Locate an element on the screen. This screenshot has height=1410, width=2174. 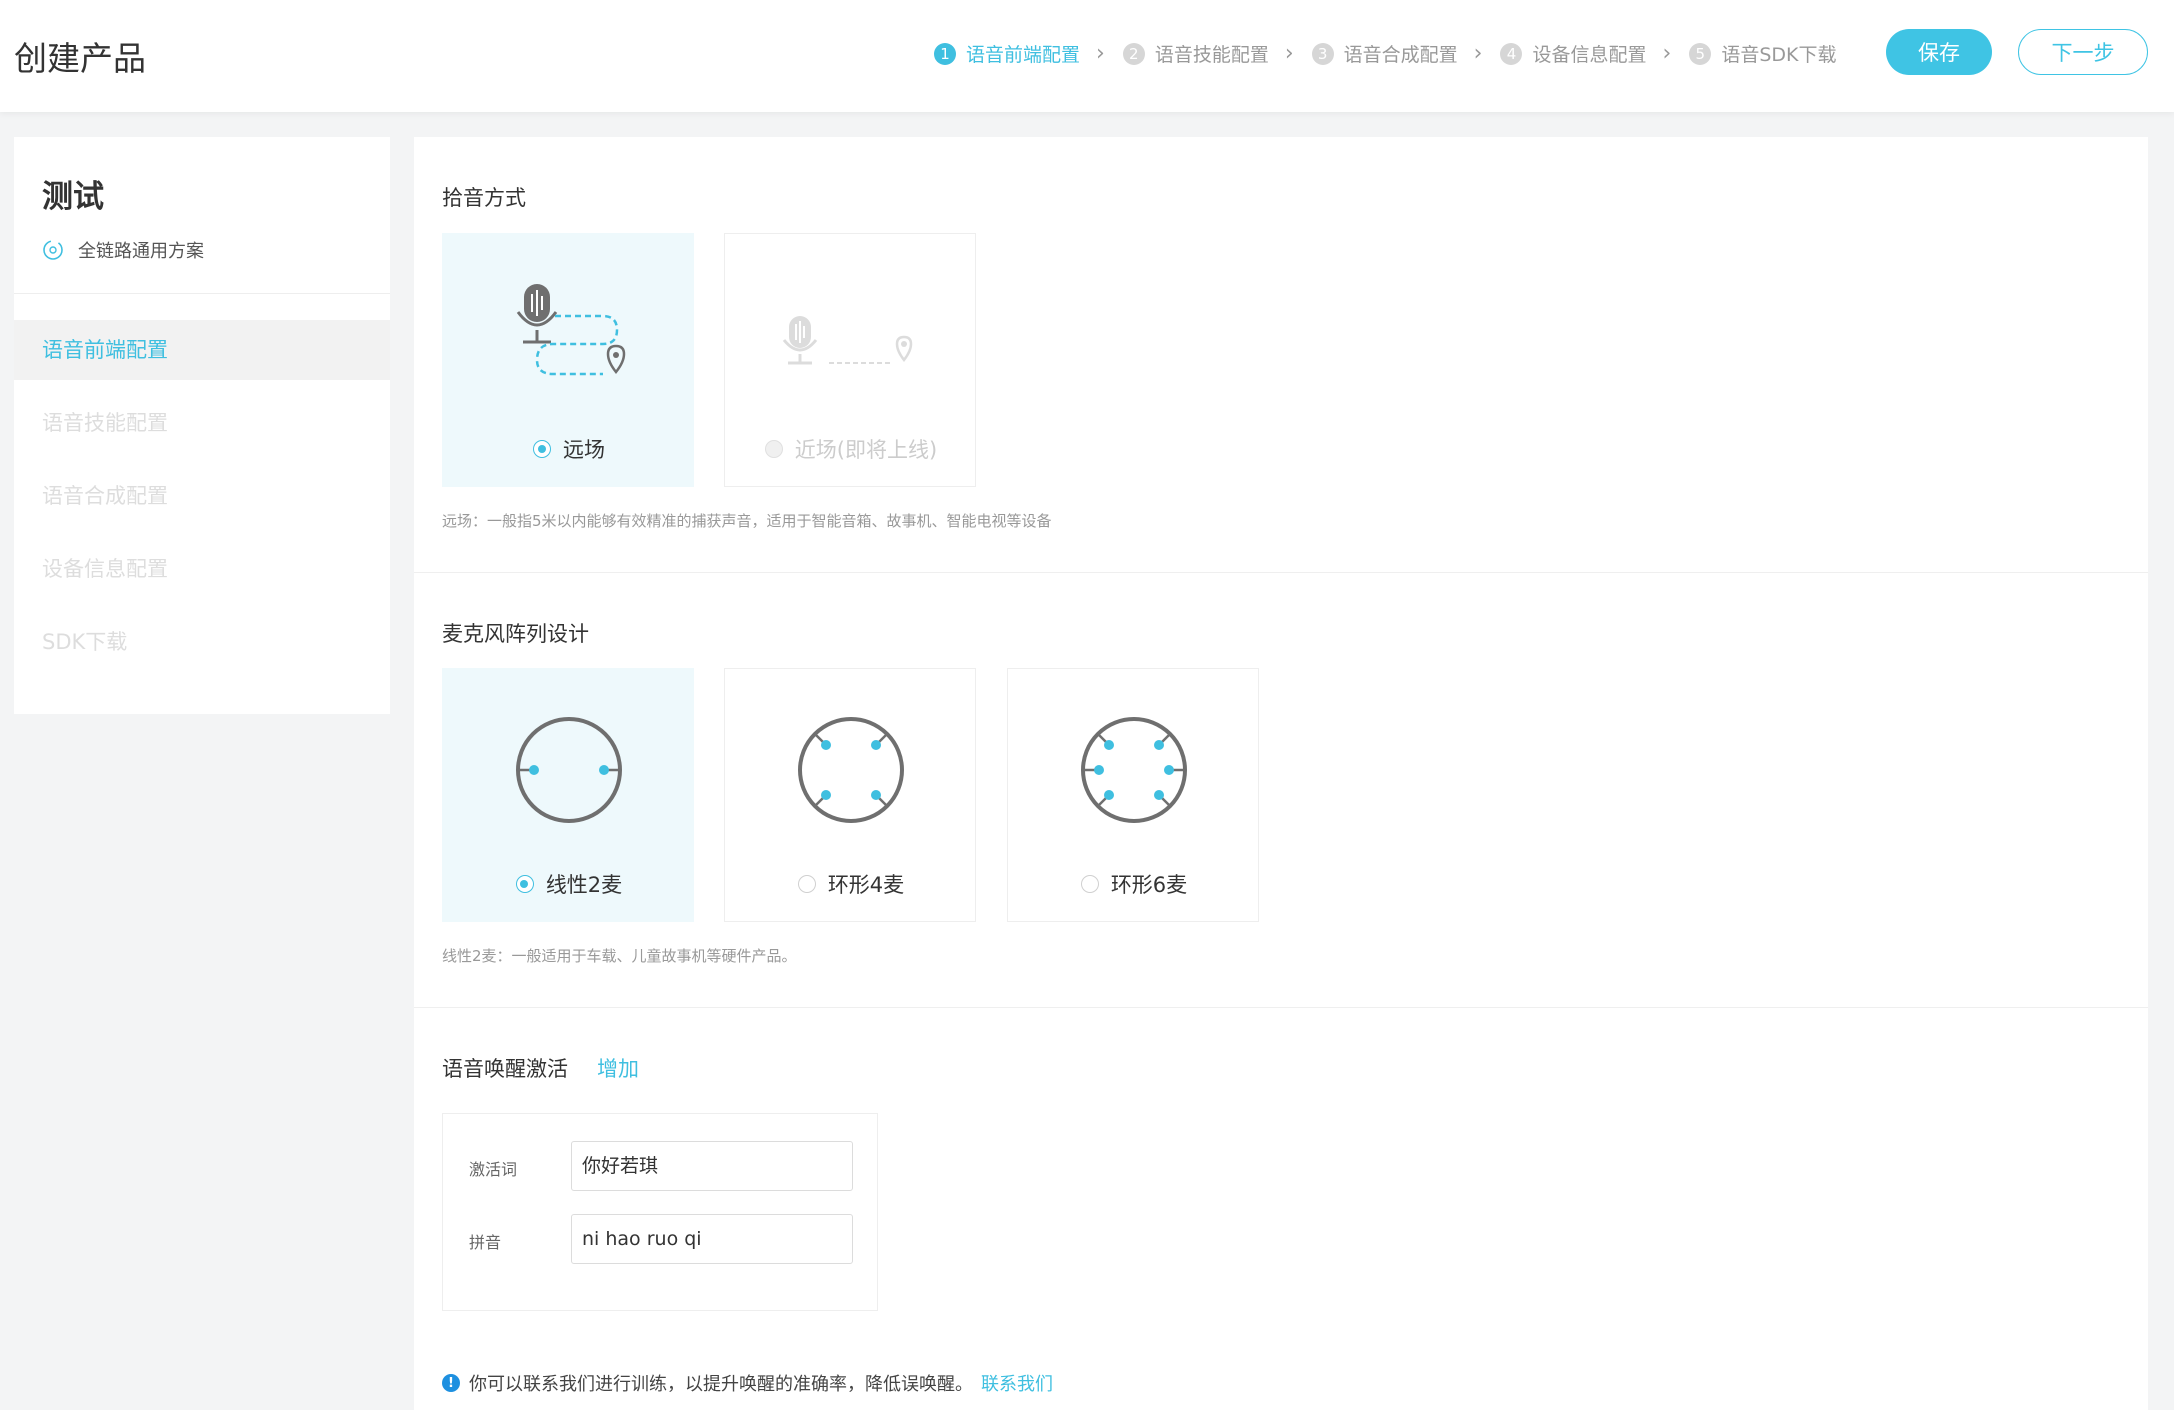
next-step-button: 下一步 is located at coordinates (2083, 52).